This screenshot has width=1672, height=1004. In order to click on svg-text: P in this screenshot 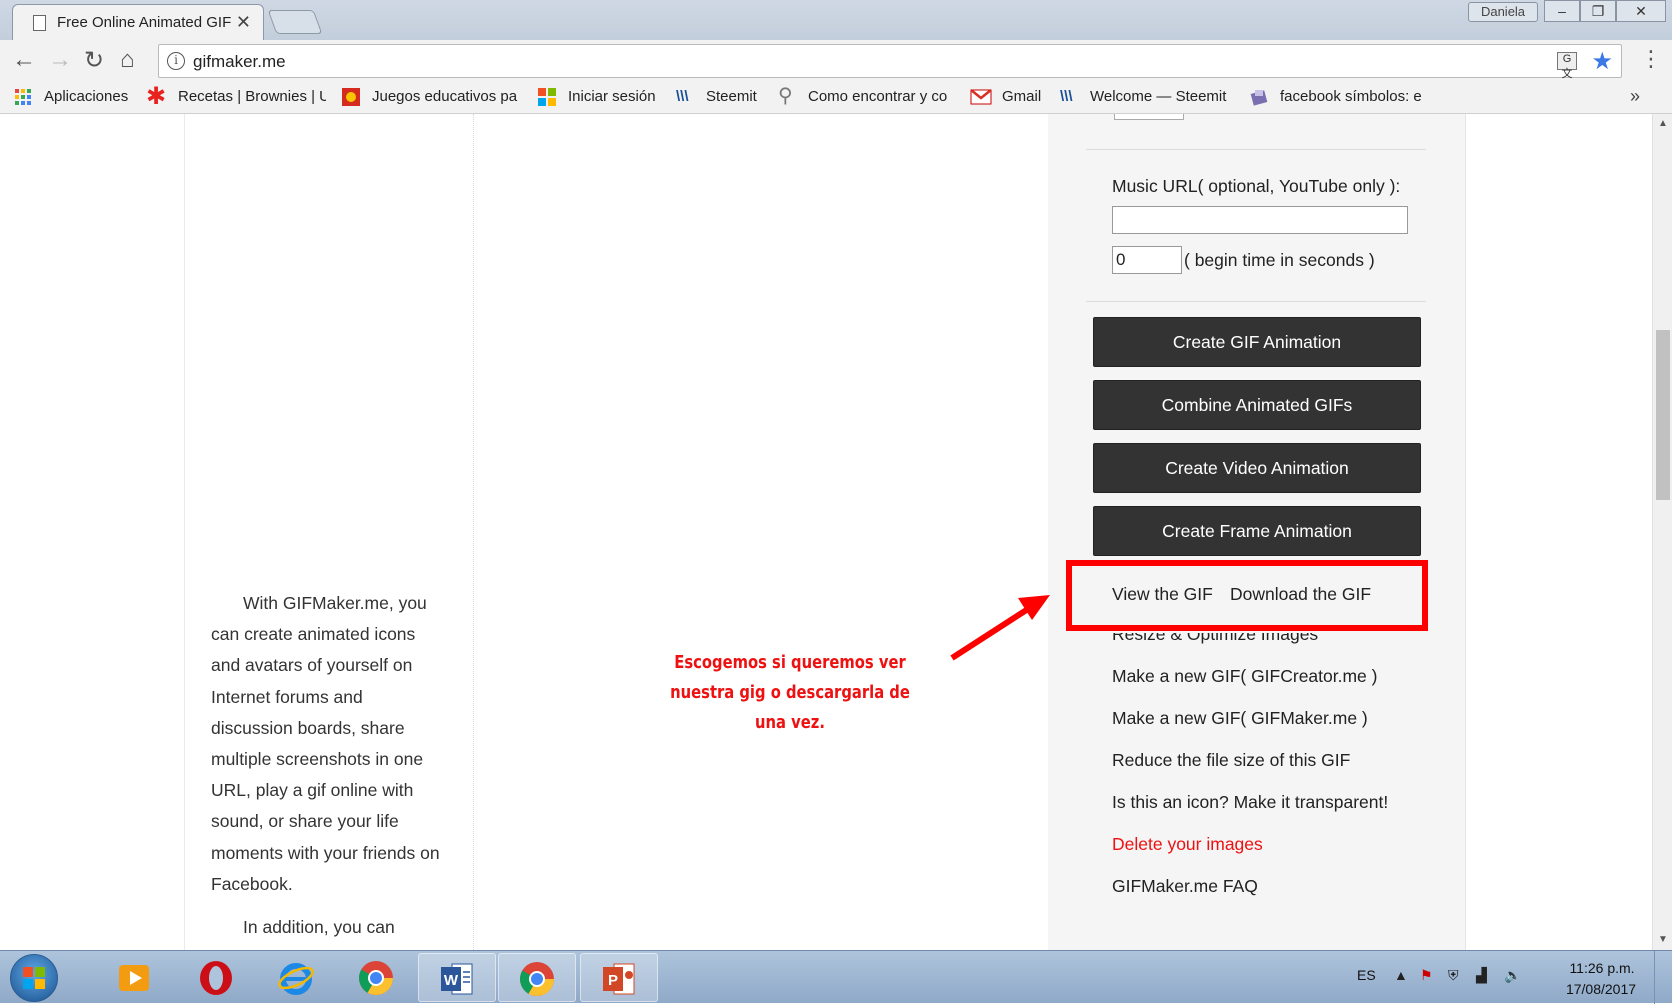, I will do `click(613, 980)`.